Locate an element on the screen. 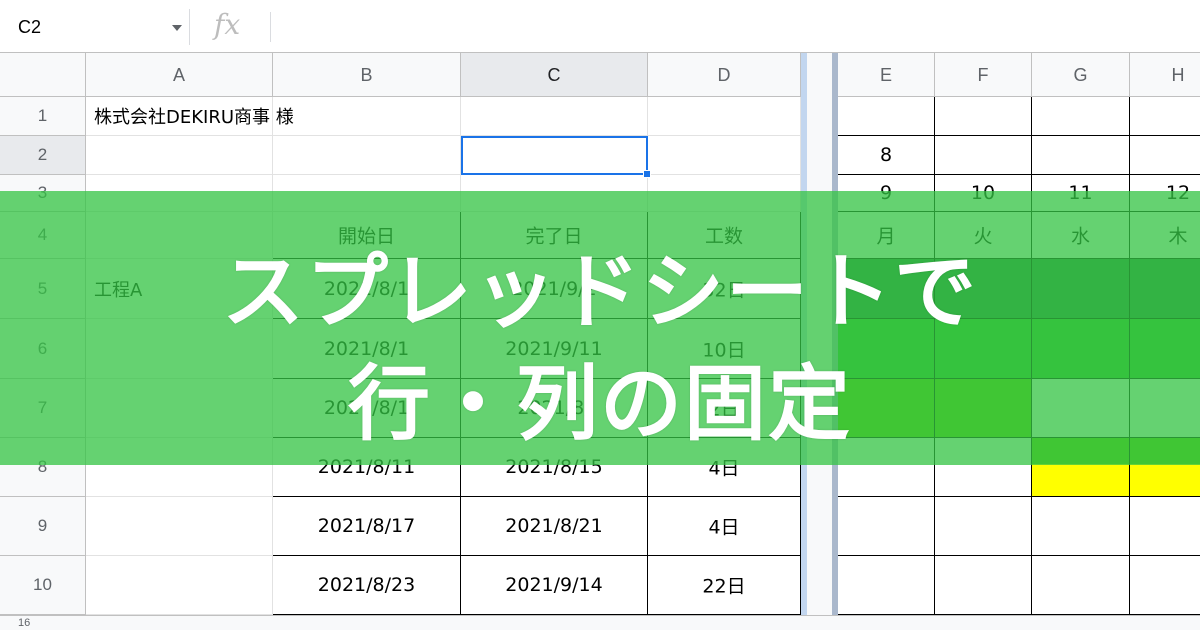 The width and height of the screenshot is (1200, 630). column-header-f: F is located at coordinates (983, 75).